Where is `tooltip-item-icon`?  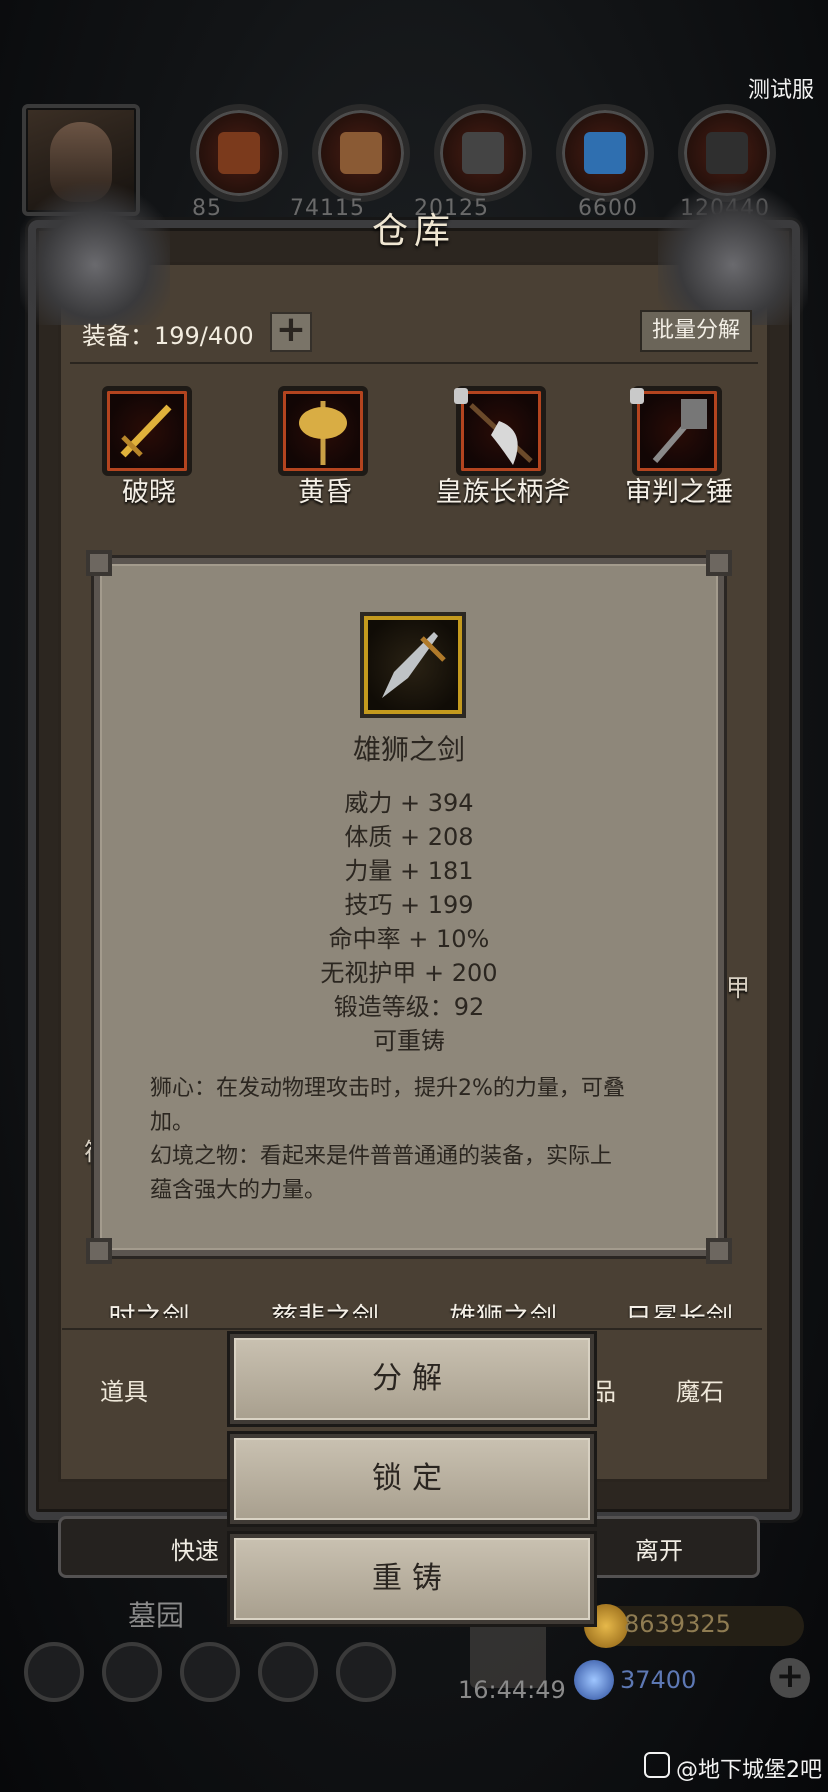 tooltip-item-icon is located at coordinates (413, 665).